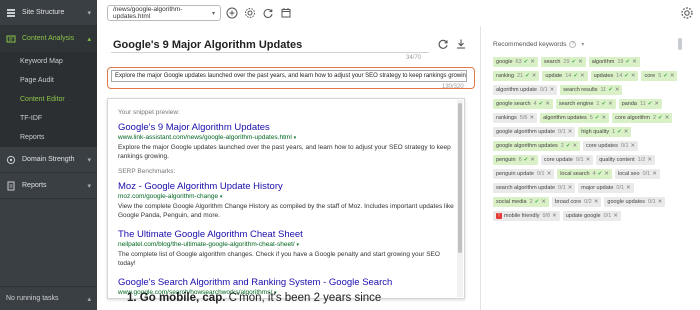 This screenshot has height=310, width=700. What do you see at coordinates (635, 202) in the screenshot?
I see `keyword-chip: google updates 0/1 ✕` at bounding box center [635, 202].